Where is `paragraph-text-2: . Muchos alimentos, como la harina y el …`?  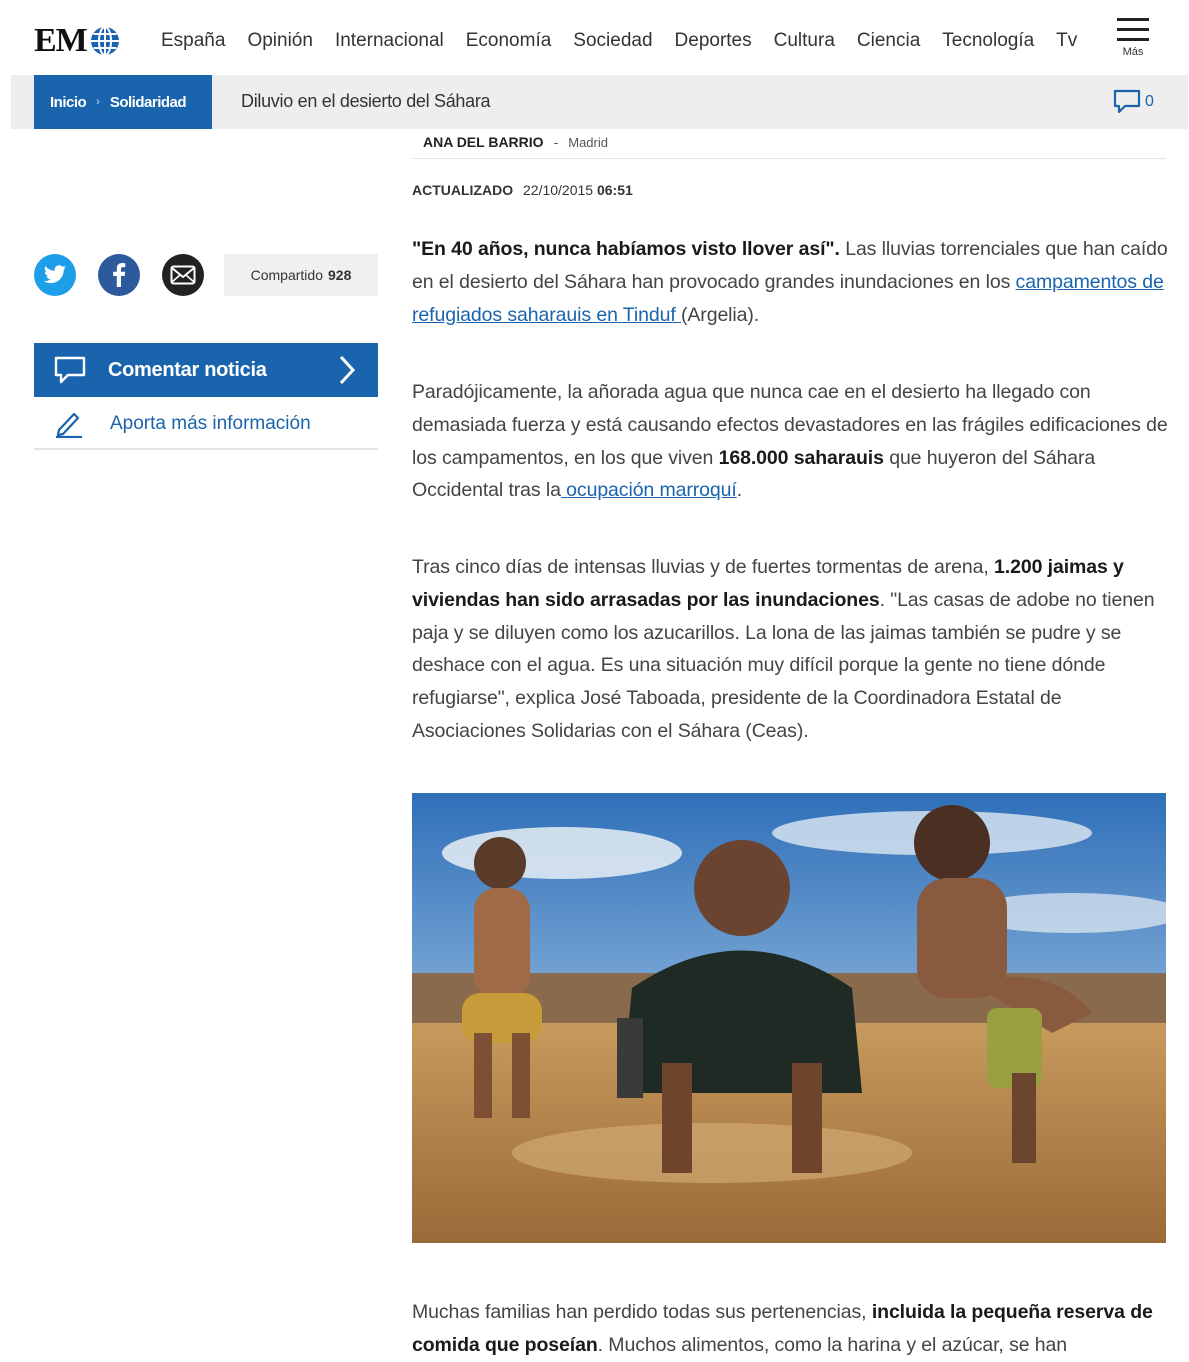
paragraph-text-2: . Muchos alimentos, como la harina y el … is located at coordinates (832, 1344).